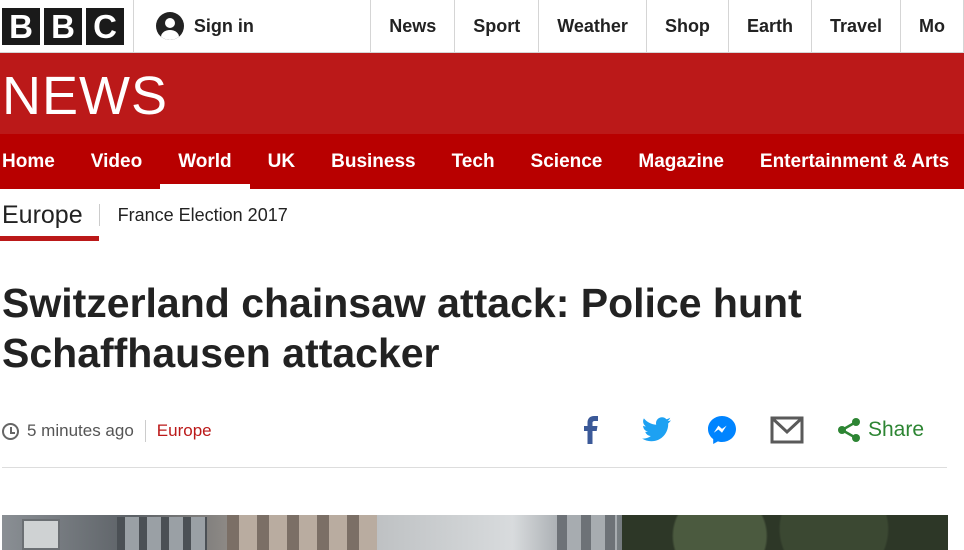 The height and width of the screenshot is (550, 964). Describe the element at coordinates (80, 430) in the screenshot. I see `article-timestamp: 5 minutes ago` at that location.